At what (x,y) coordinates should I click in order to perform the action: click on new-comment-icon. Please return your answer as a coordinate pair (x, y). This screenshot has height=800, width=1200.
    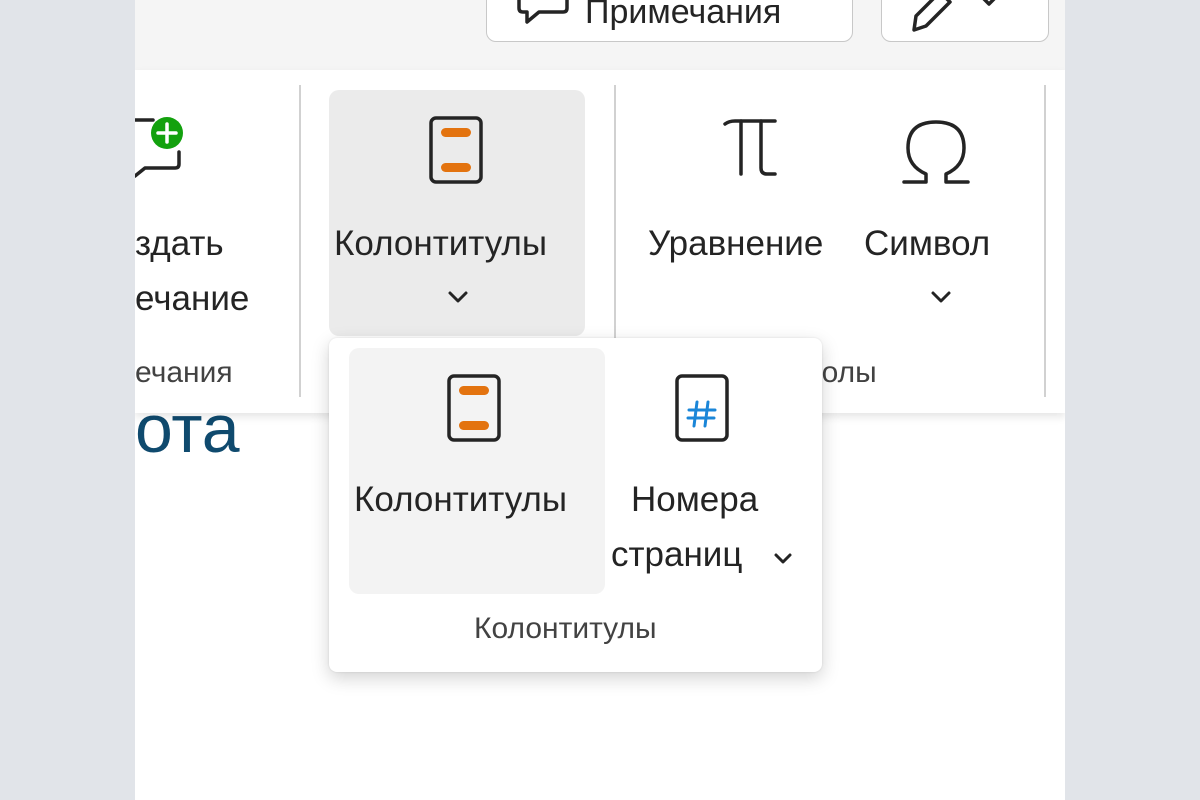
    Looking at the image, I should click on (165, 147).